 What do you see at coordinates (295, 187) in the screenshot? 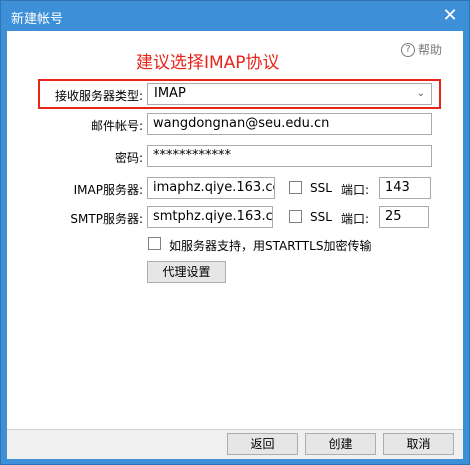
I see `imap-ssl-checkbox` at bounding box center [295, 187].